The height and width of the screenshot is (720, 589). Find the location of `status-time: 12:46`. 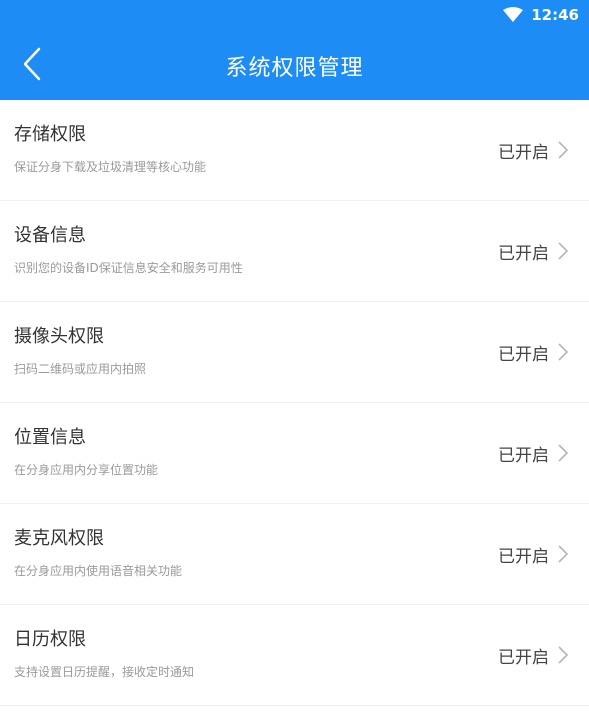

status-time: 12:46 is located at coordinates (555, 15).